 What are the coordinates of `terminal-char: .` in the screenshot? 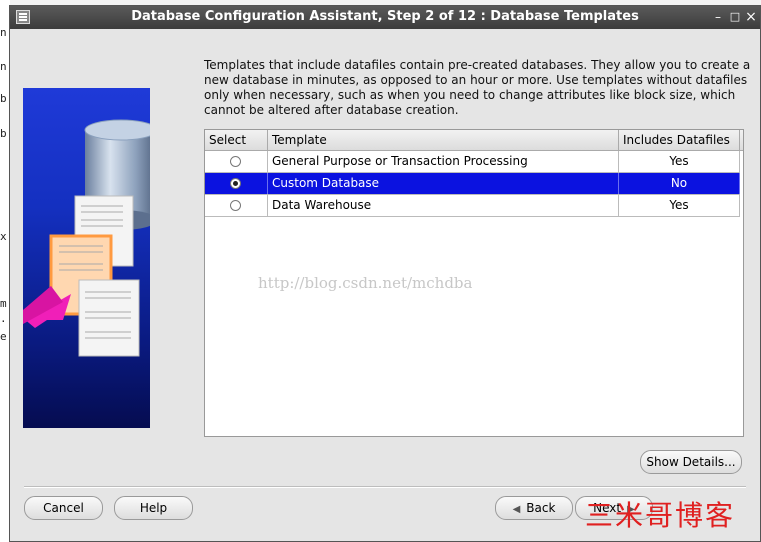 It's located at (3, 318).